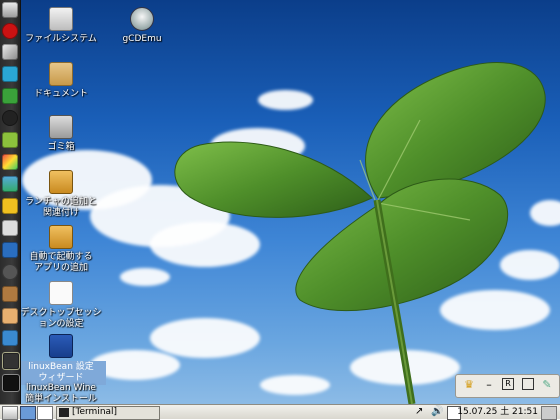 Image resolution: width=560 pixels, height=420 pixels. I want to click on wizard-icon, so click(61, 346).